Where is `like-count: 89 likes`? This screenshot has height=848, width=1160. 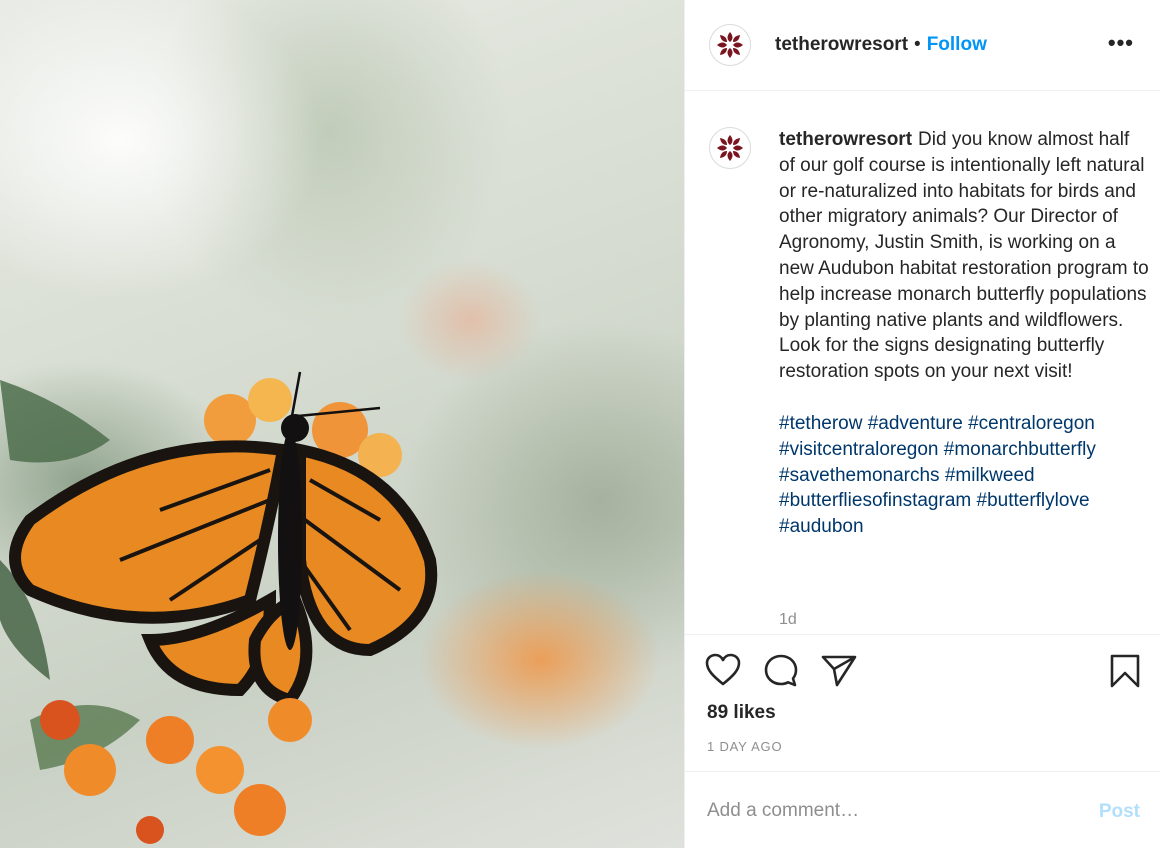 like-count: 89 likes is located at coordinates (741, 713).